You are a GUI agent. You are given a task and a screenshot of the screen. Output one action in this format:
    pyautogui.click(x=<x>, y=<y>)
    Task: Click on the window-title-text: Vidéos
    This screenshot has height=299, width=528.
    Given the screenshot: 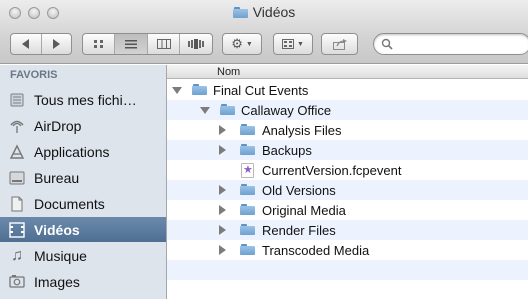 What is the action you would take?
    pyautogui.click(x=274, y=12)
    